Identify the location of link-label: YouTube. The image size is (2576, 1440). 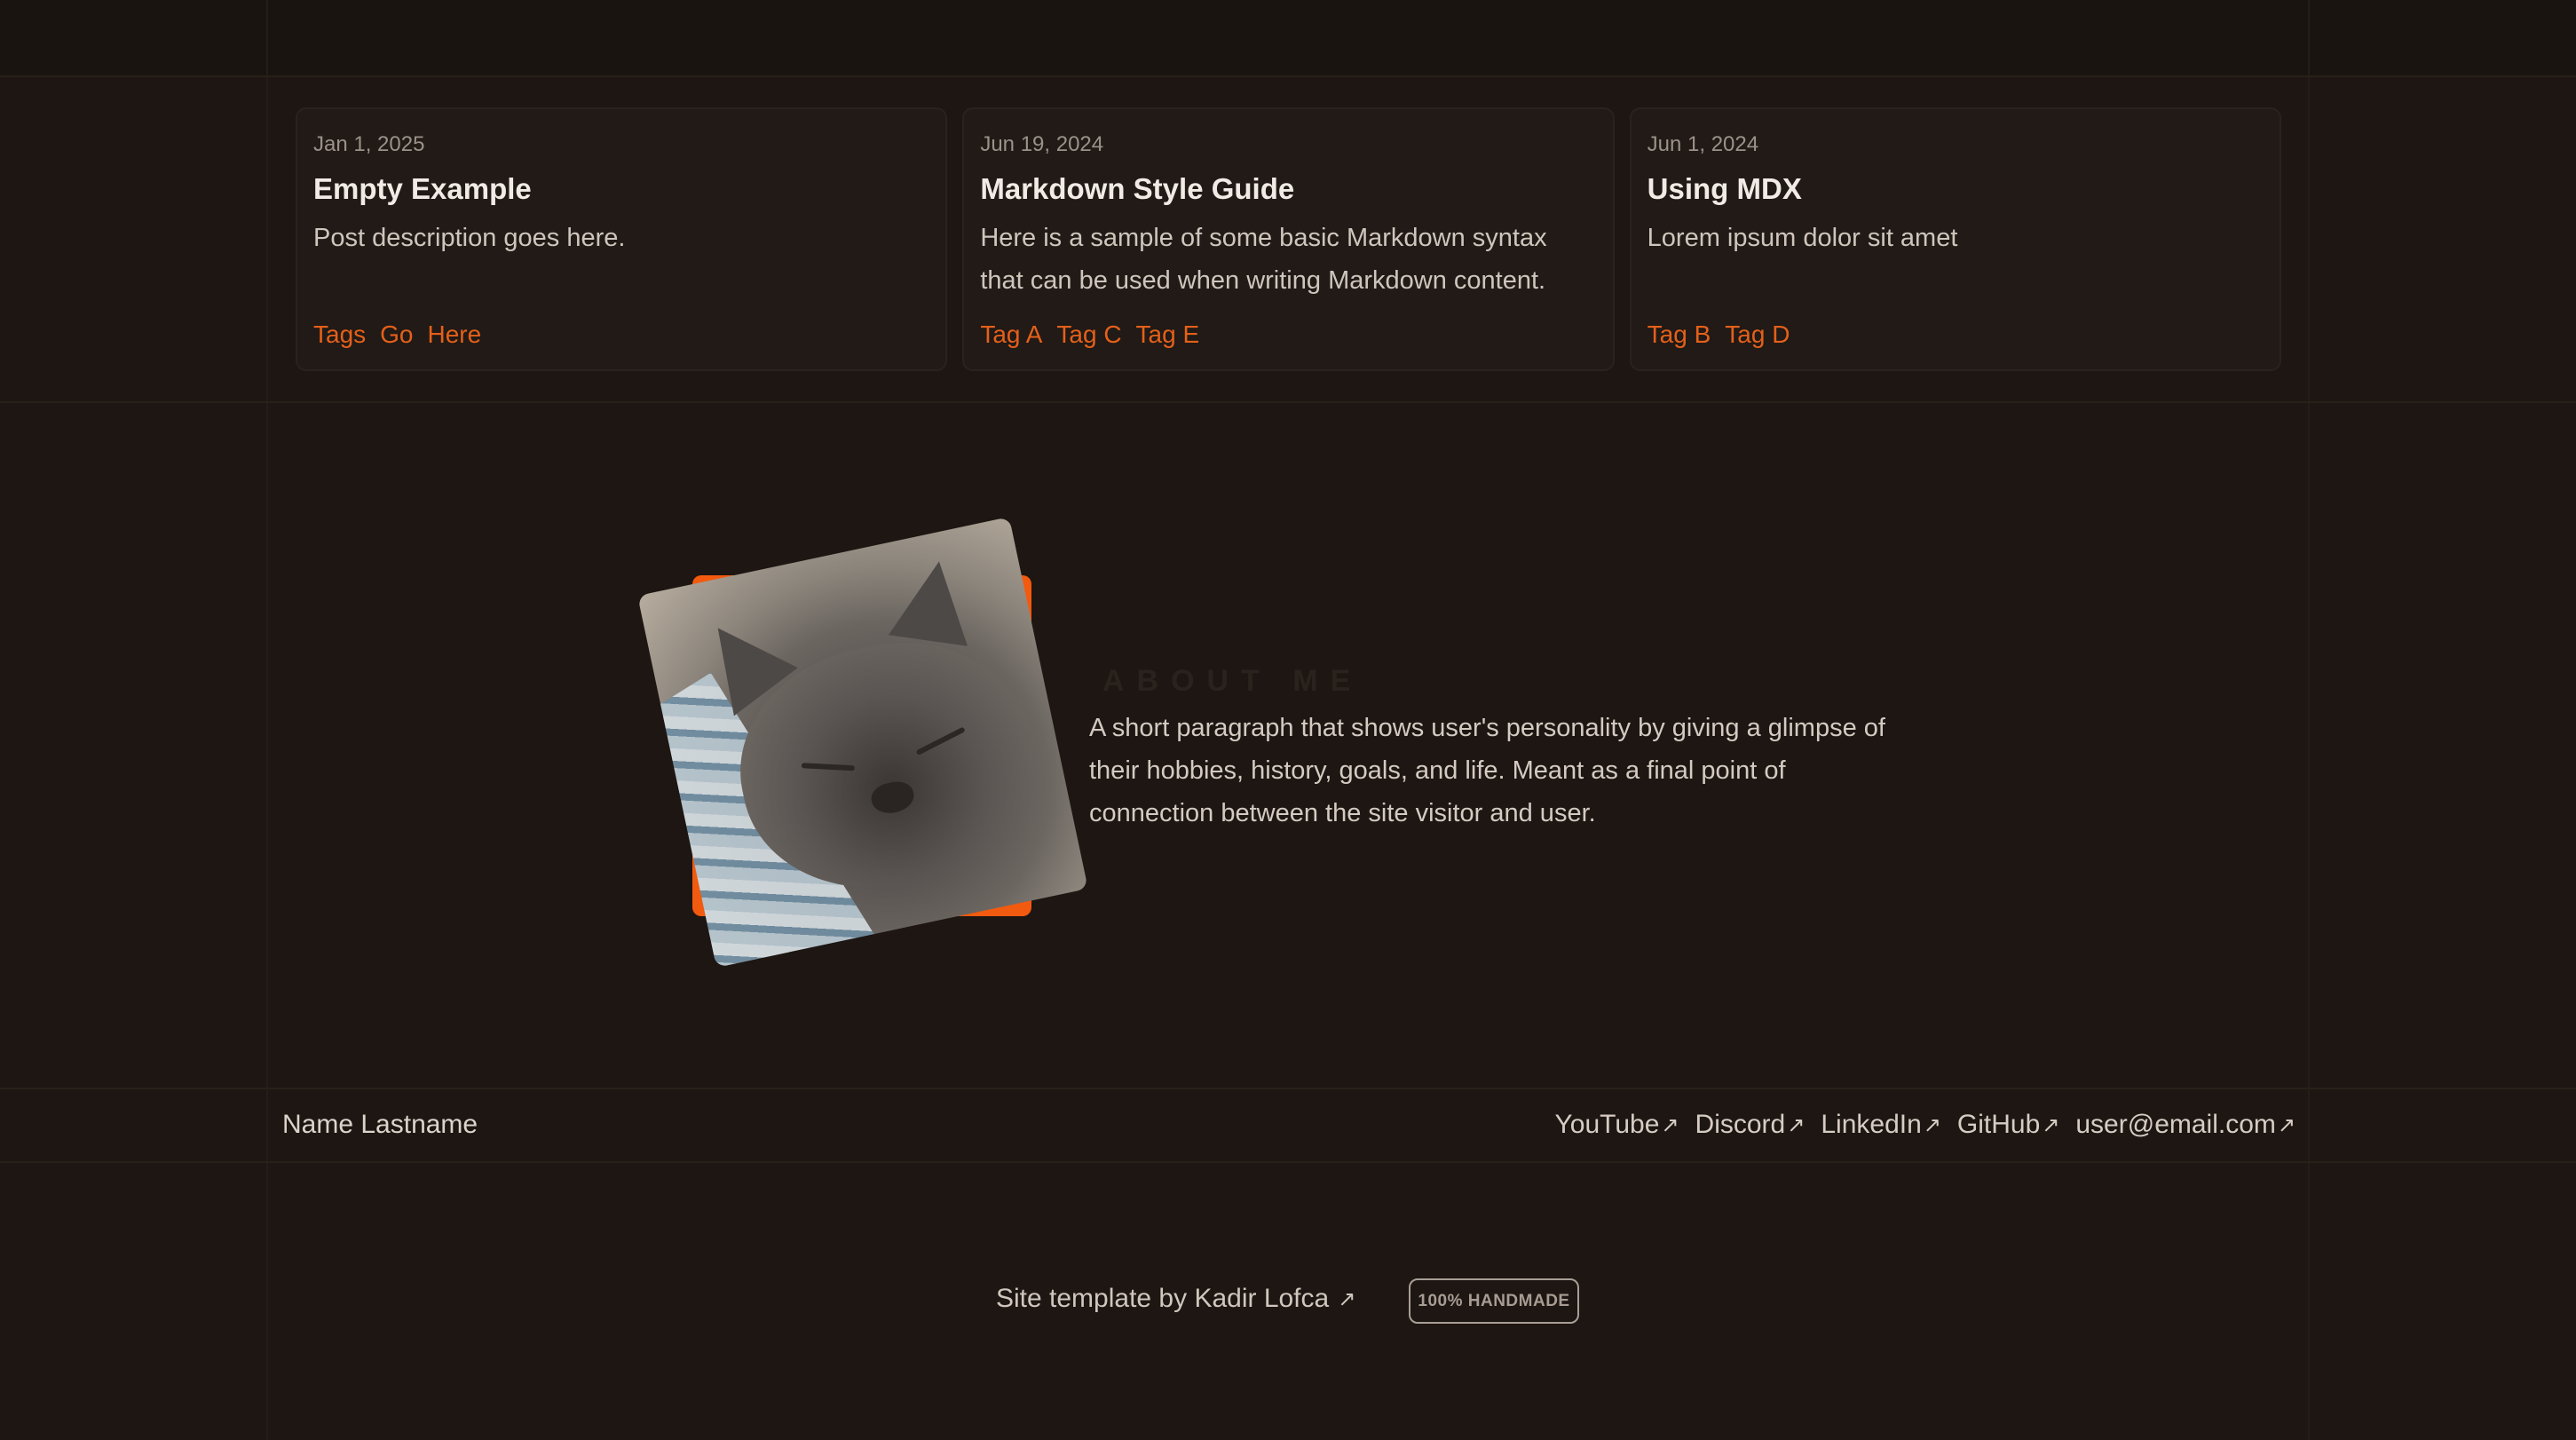
(1607, 1124).